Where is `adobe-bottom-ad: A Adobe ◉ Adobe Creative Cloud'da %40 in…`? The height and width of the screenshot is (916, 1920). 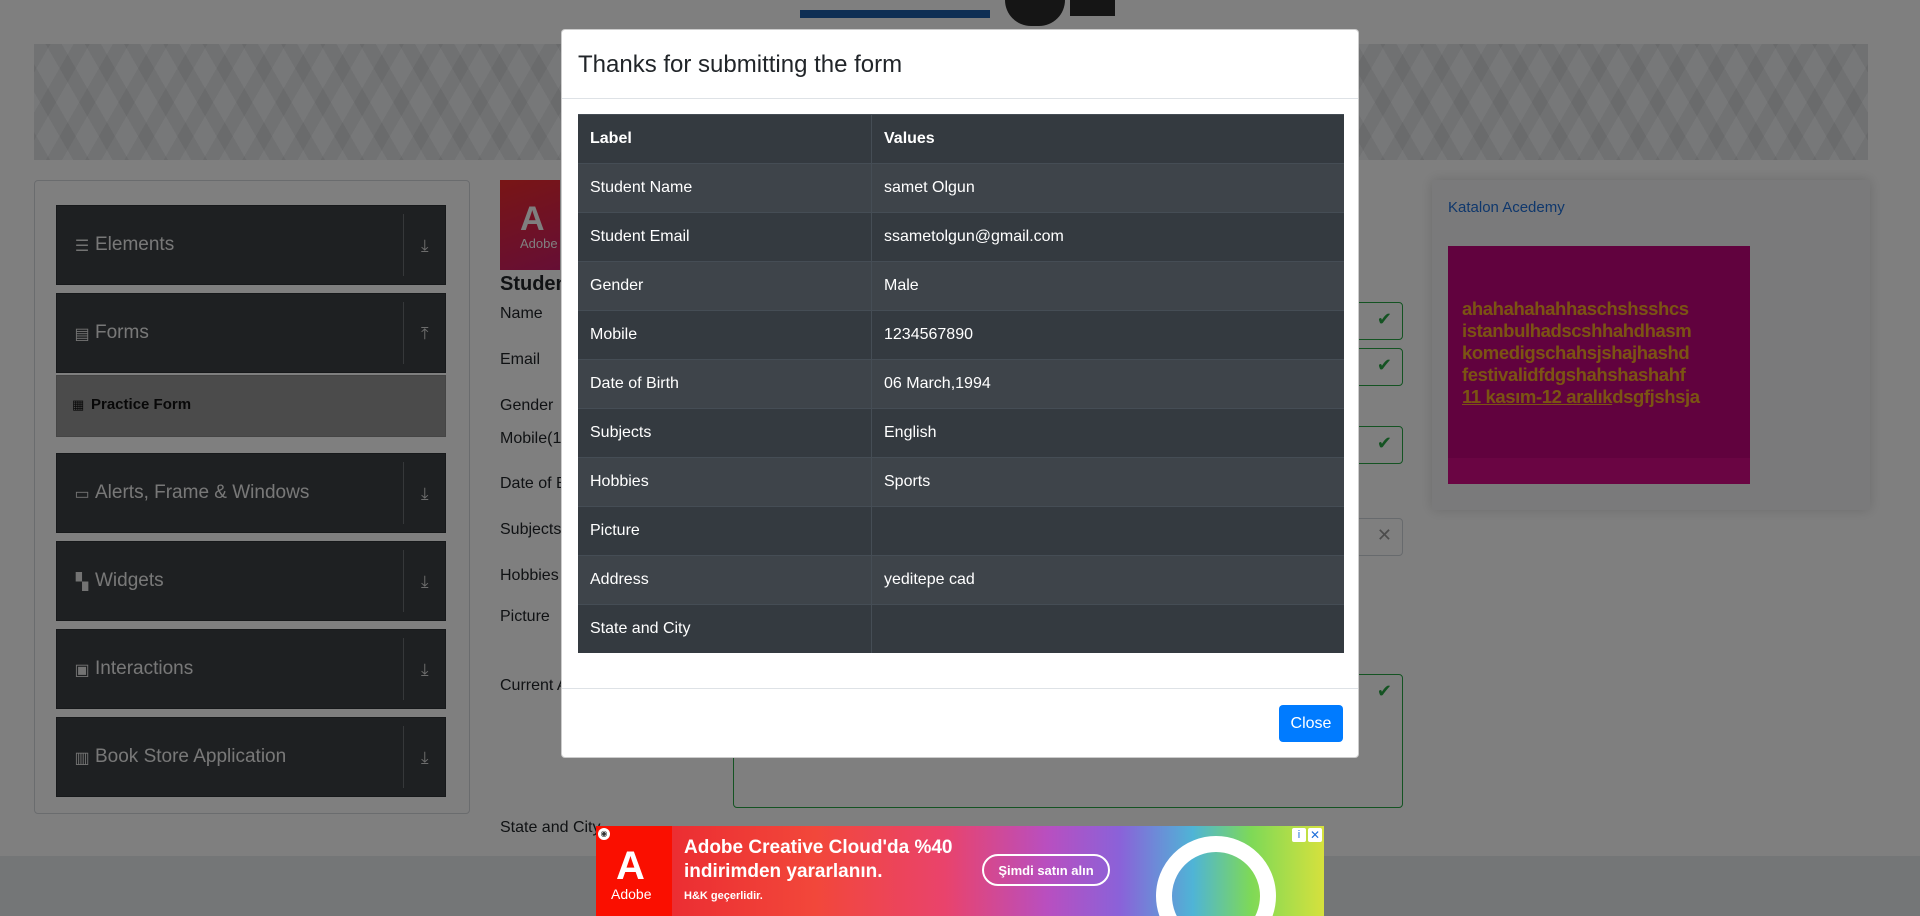
adobe-bottom-ad: A Adobe ◉ Adobe Creative Cloud'da %40 in… is located at coordinates (960, 871).